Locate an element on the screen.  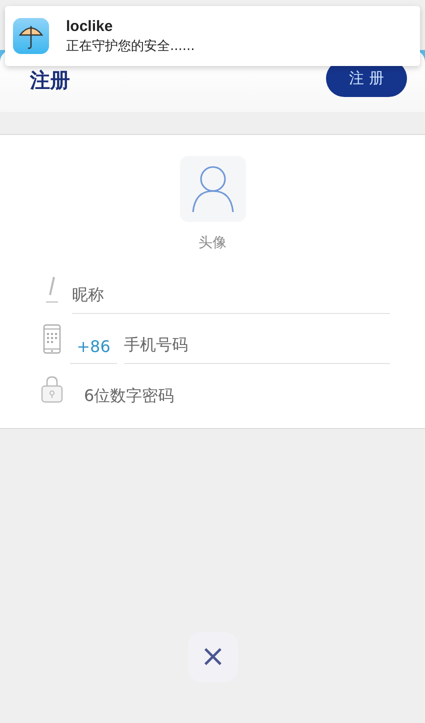
nickname-field: 昵称 is located at coordinates (231, 294).